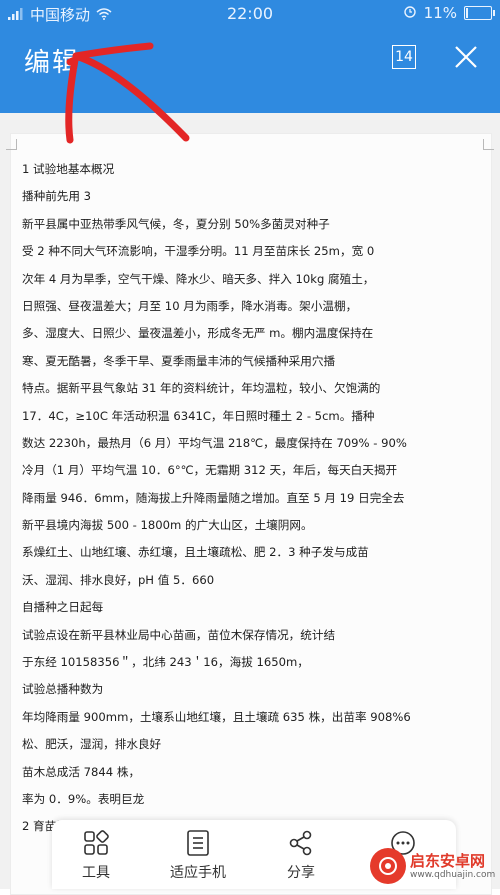 This screenshot has height=895, width=500. I want to click on document-line: 播种前先用 3, so click(57, 196).